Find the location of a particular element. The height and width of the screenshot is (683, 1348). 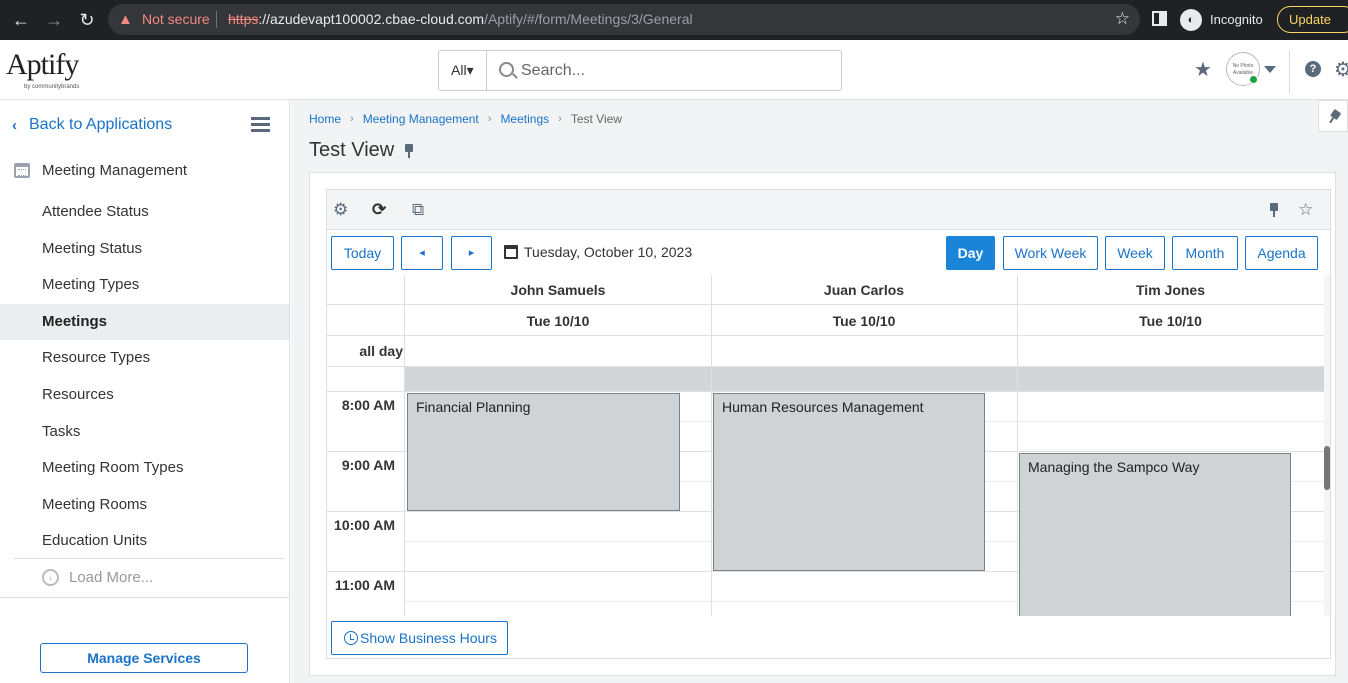

time-label: 8:00 AM is located at coordinates (368, 405).